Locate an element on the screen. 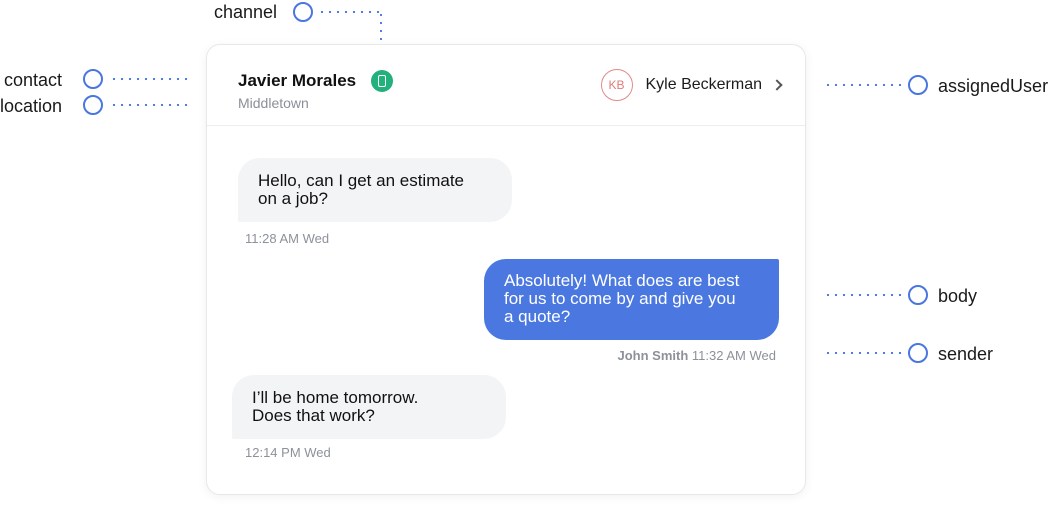 This screenshot has width=1052, height=520. message-sender: John Smith is located at coordinates (653, 355).